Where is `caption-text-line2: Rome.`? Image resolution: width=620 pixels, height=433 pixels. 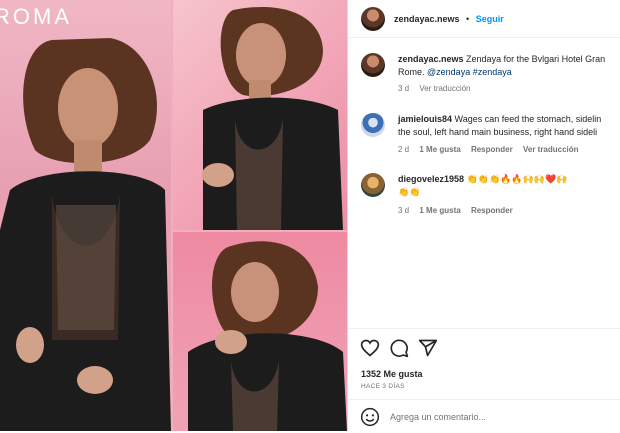
caption-text-line2: Rome. is located at coordinates (411, 72).